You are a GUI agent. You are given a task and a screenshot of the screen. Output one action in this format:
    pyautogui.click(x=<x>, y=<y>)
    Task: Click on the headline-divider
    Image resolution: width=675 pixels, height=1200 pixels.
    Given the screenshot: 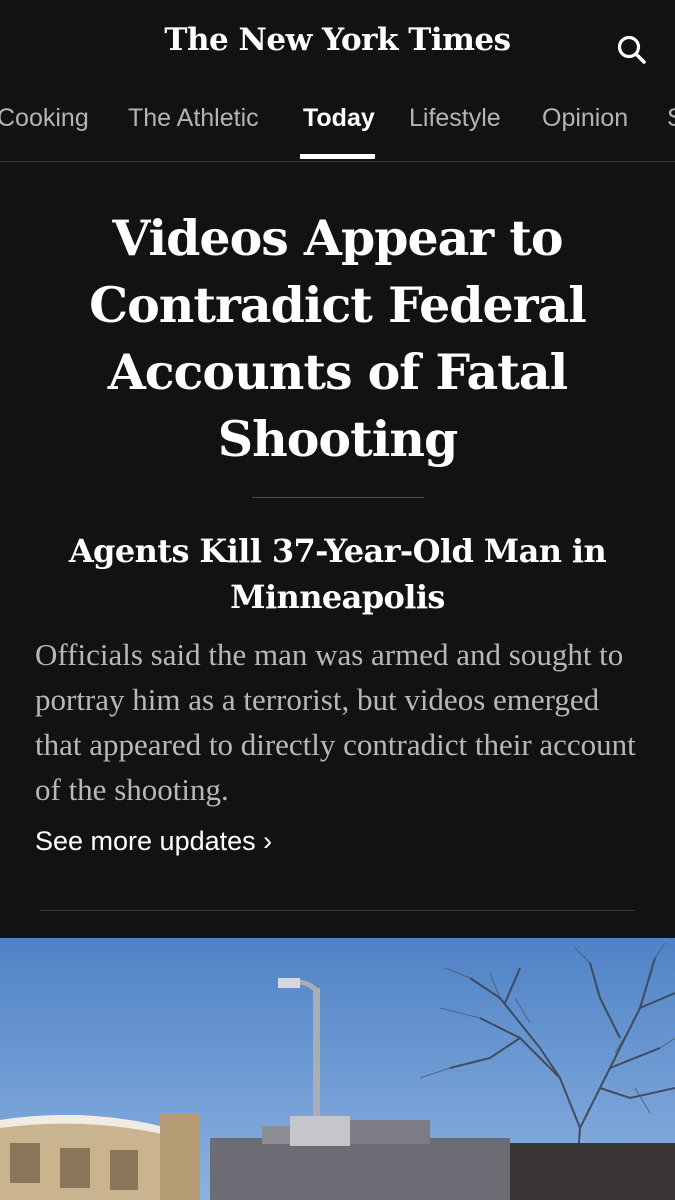 What is the action you would take?
    pyautogui.click(x=338, y=497)
    